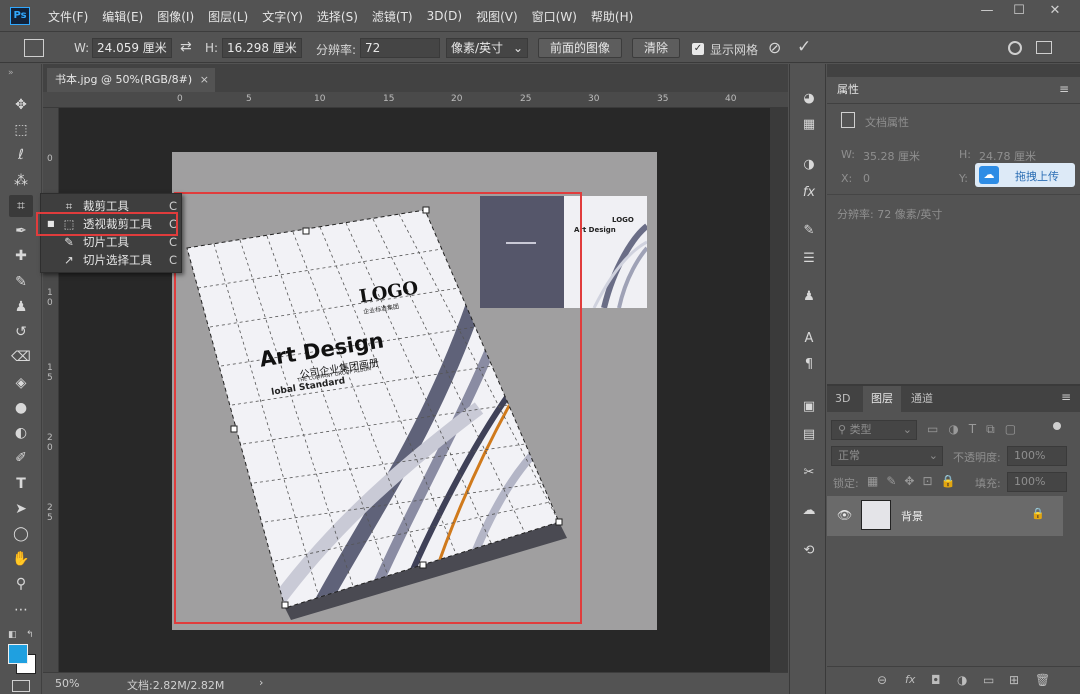 The image size is (1080, 694). What do you see at coordinates (809, 125) in the screenshot?
I see `swatches-icon: ▦` at bounding box center [809, 125].